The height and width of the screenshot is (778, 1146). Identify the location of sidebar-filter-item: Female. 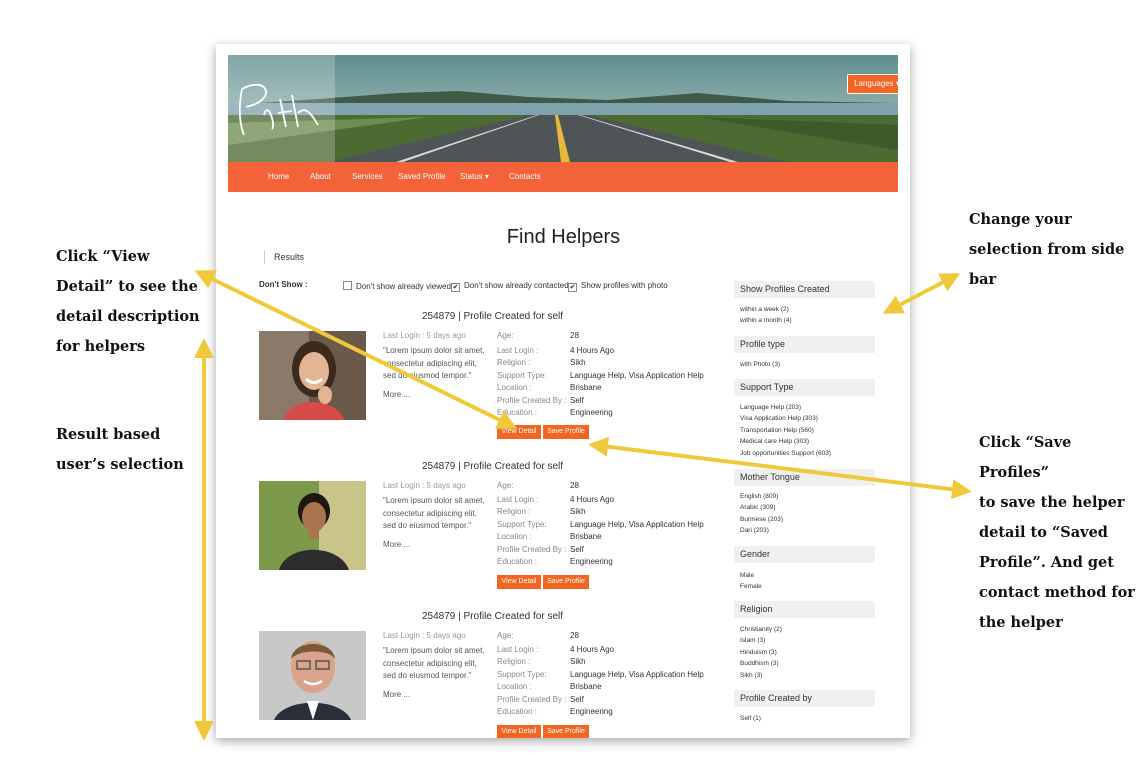
(751, 586).